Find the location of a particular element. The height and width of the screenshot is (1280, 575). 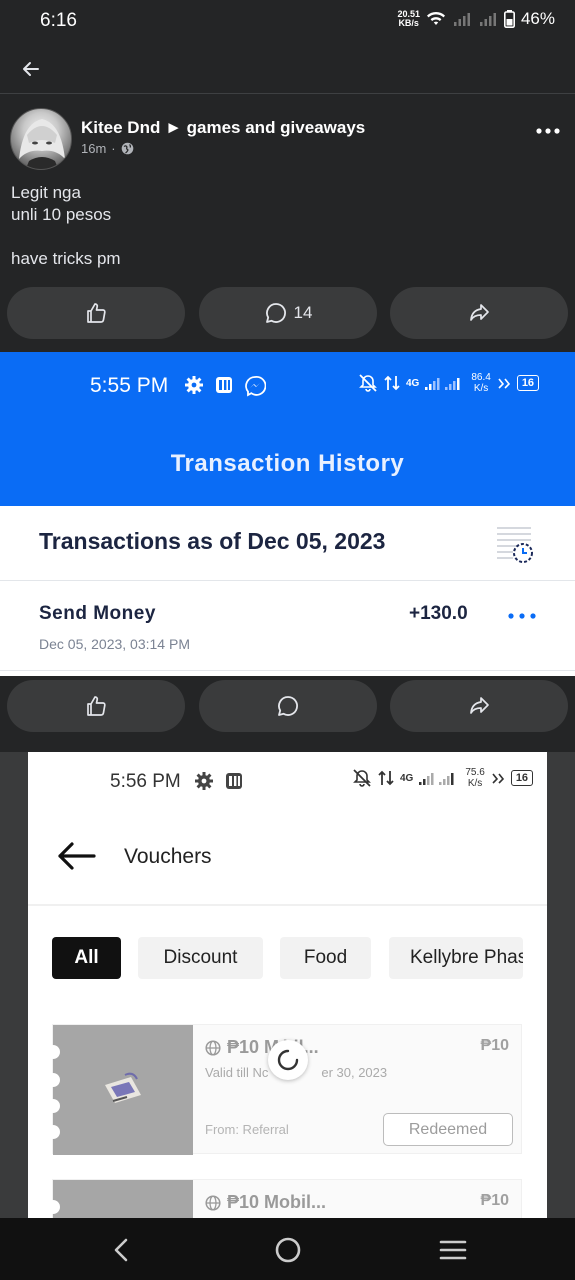

system-nav-bar is located at coordinates (287, 1249).